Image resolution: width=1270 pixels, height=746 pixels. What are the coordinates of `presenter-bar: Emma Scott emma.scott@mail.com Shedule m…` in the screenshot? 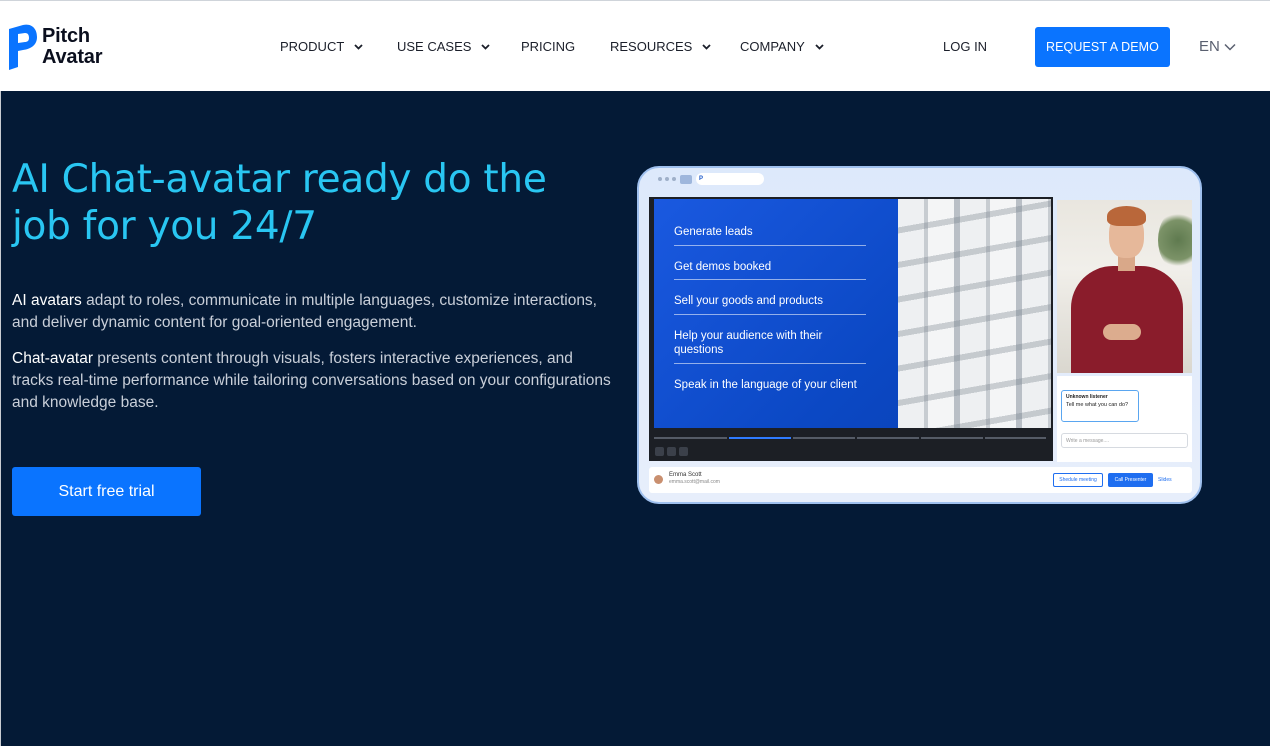 It's located at (920, 480).